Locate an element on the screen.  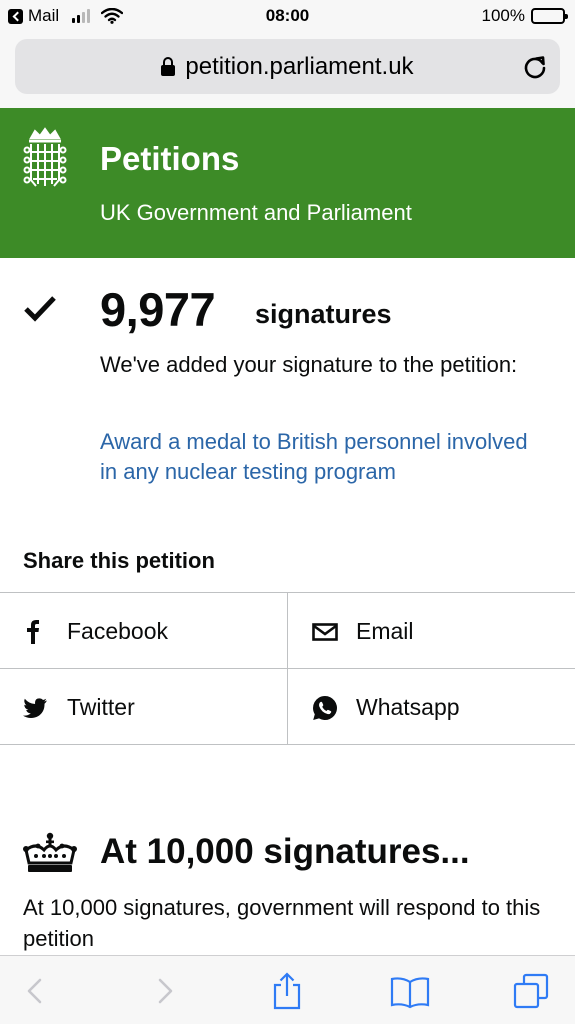
share-whatsapp-button: Whatsapp is located at coordinates (431, 707).